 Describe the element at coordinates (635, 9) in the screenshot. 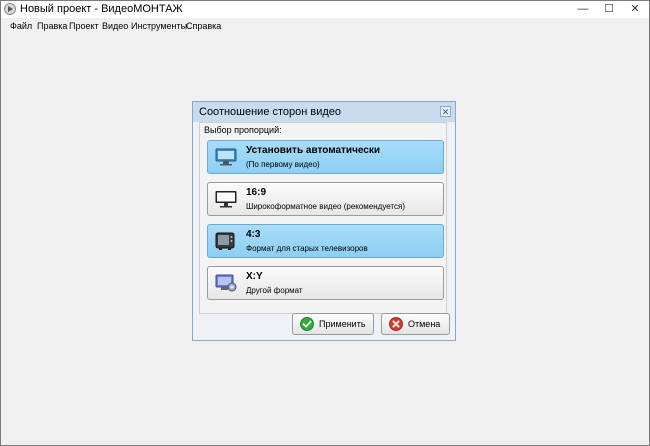

I see `close-button: ✕` at that location.